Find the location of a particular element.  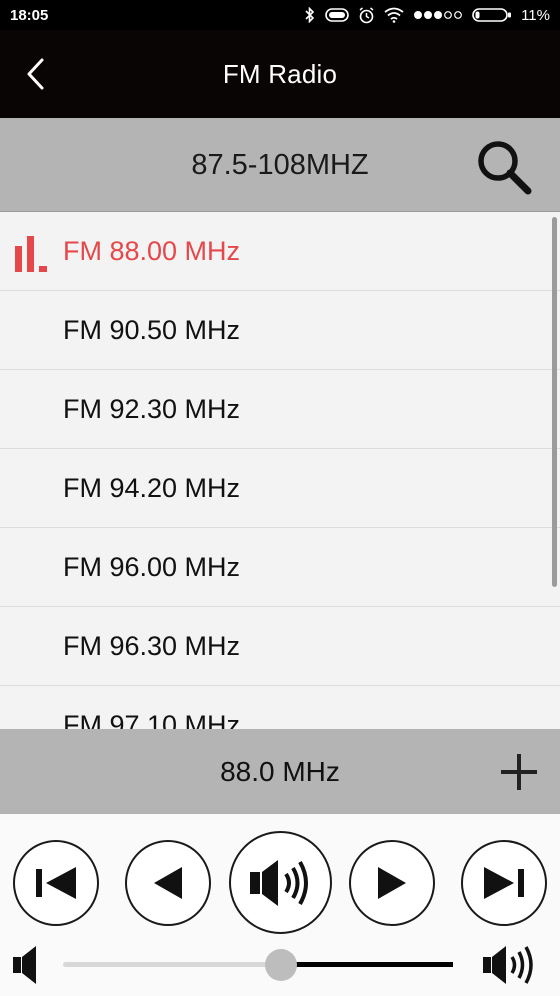

seek-forward-icon is located at coordinates (392, 883).